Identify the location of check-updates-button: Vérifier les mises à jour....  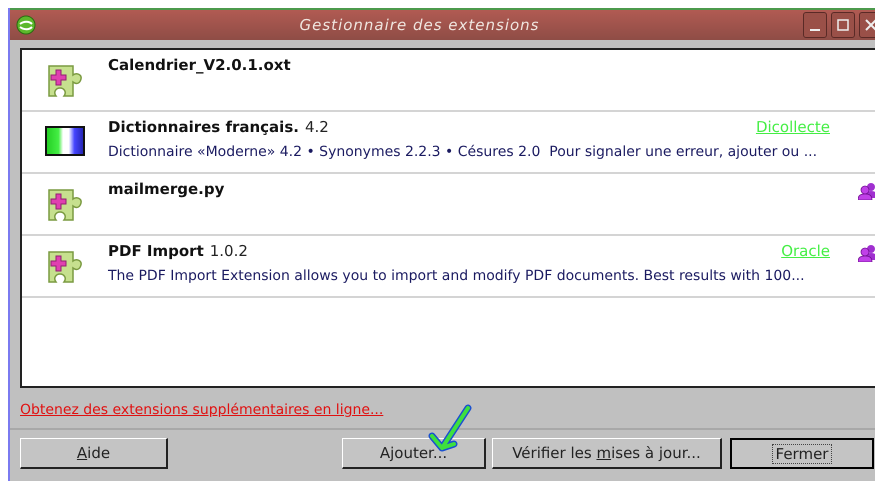
(607, 453).